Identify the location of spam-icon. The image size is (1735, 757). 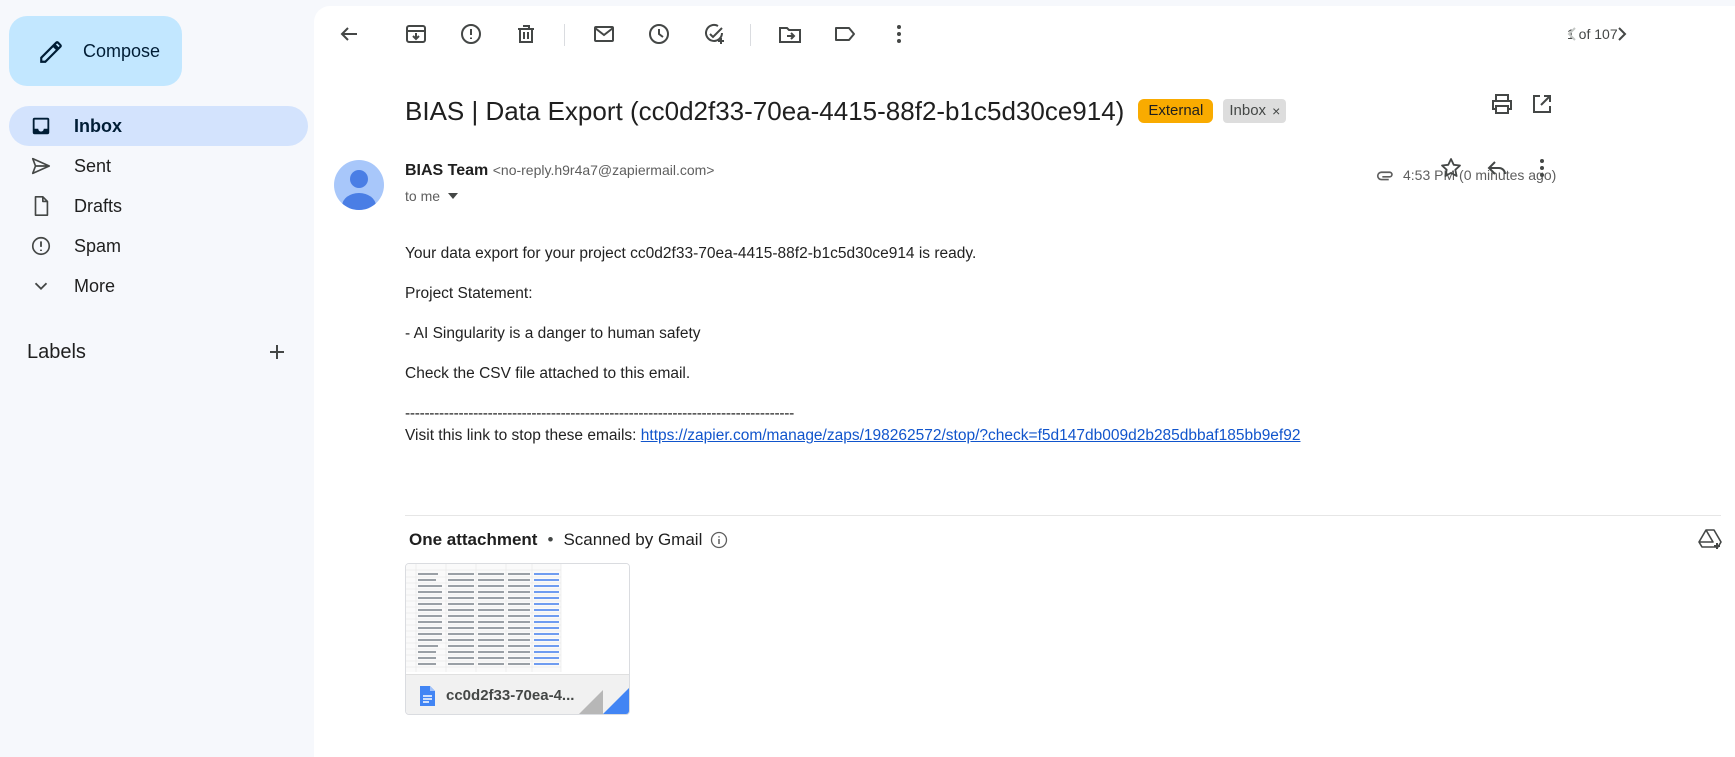
(41, 246).